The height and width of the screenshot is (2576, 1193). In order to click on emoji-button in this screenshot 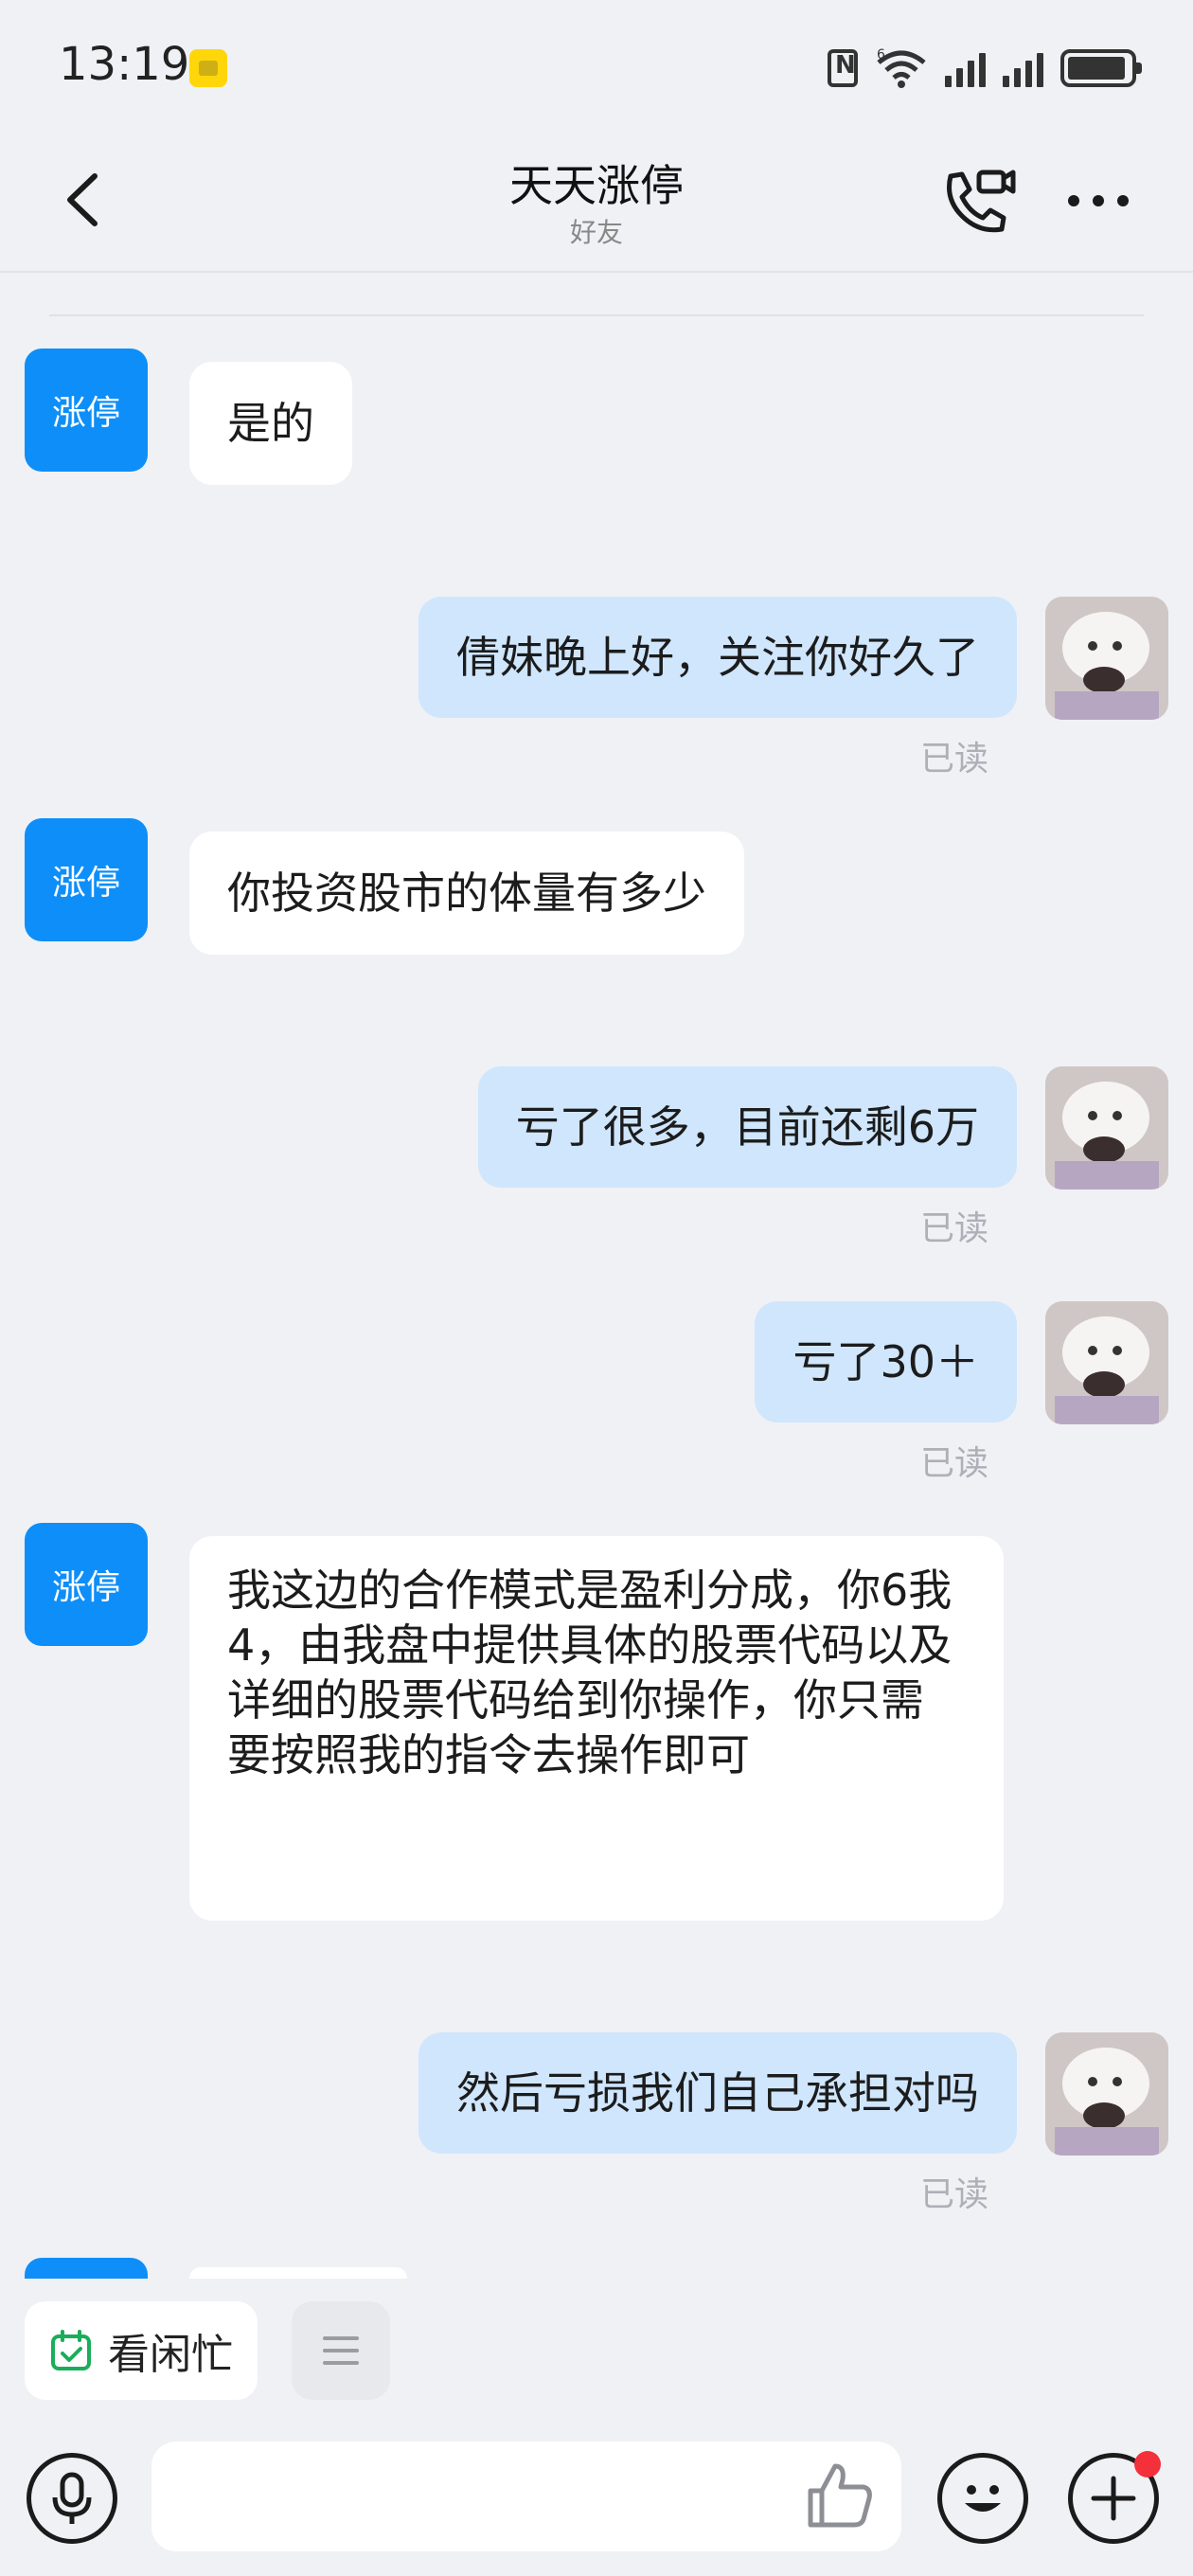, I will do `click(982, 2498)`.